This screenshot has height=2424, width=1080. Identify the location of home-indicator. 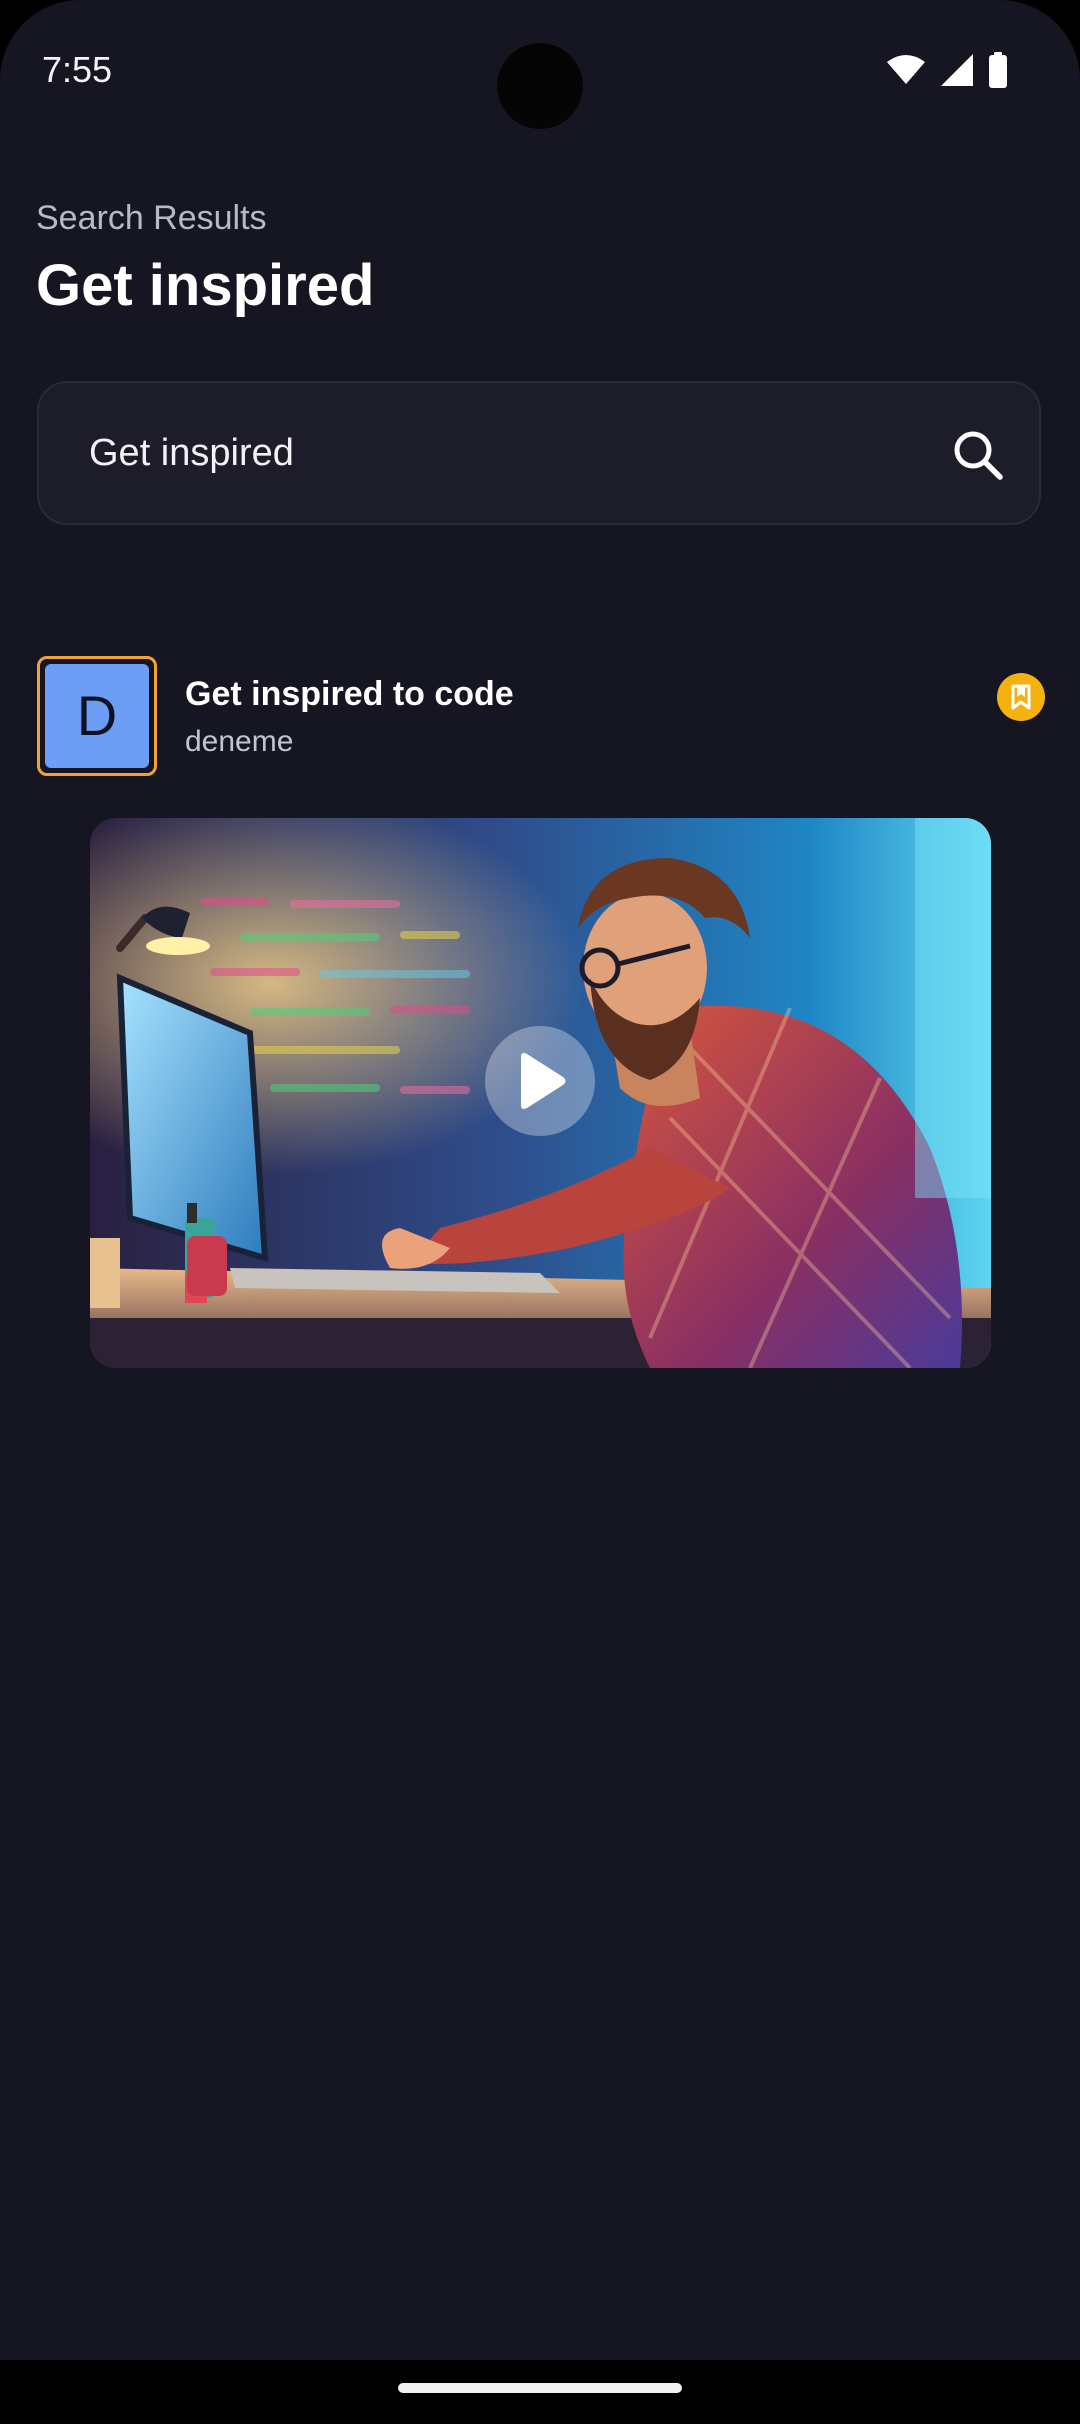
(540, 2388).